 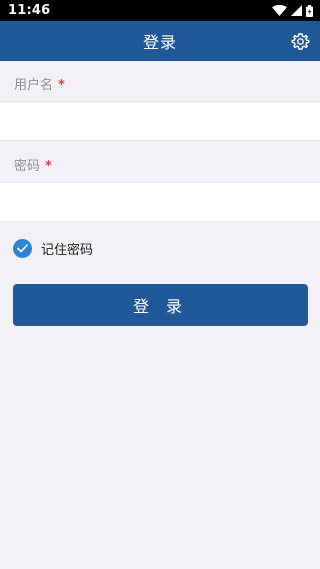 I want to click on battery-icon, so click(x=309, y=10).